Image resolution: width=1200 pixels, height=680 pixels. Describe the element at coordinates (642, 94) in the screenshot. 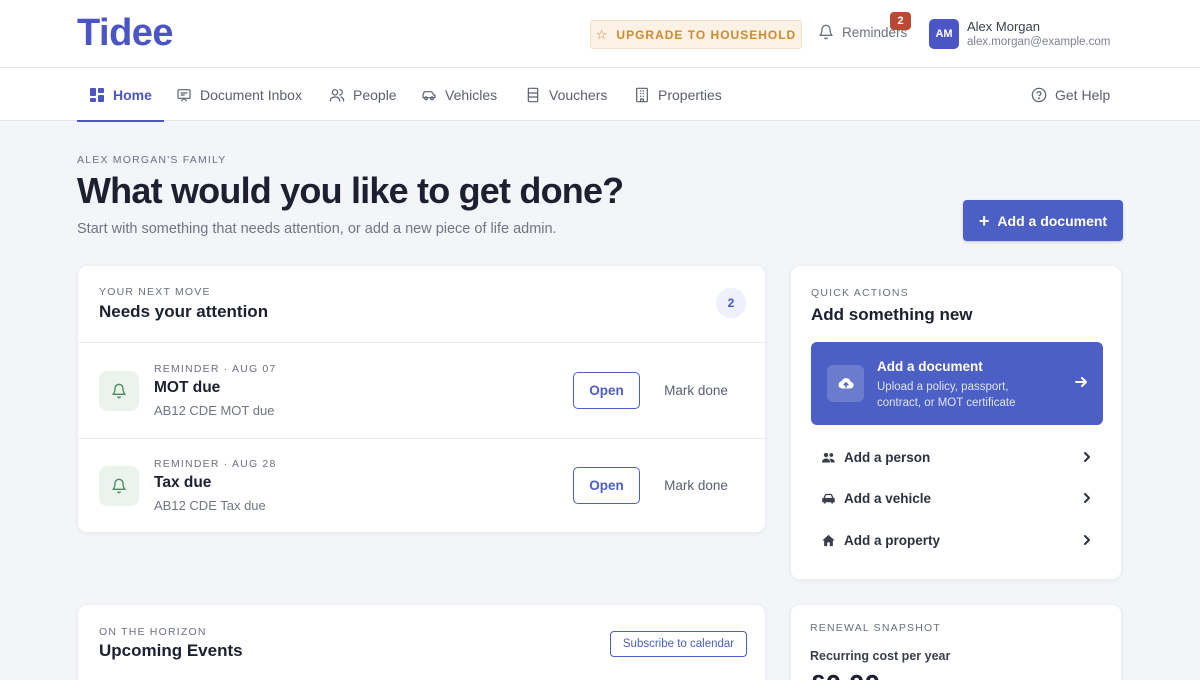

I see `building-icon` at that location.